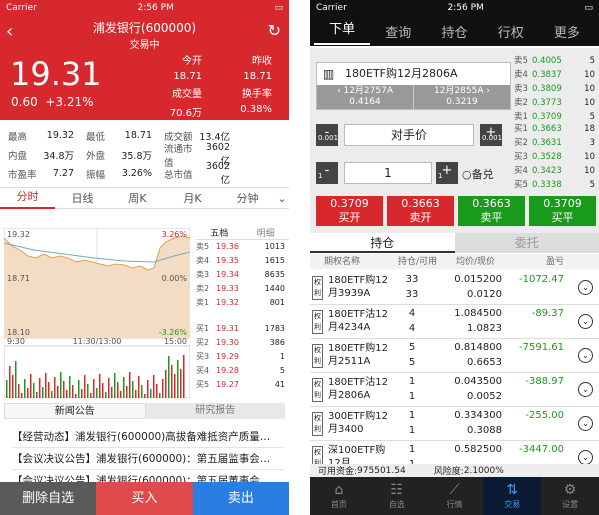 The image size is (599, 515). What do you see at coordinates (397, 496) in the screenshot?
I see `nav-item-1: ☷ 自选` at bounding box center [397, 496].